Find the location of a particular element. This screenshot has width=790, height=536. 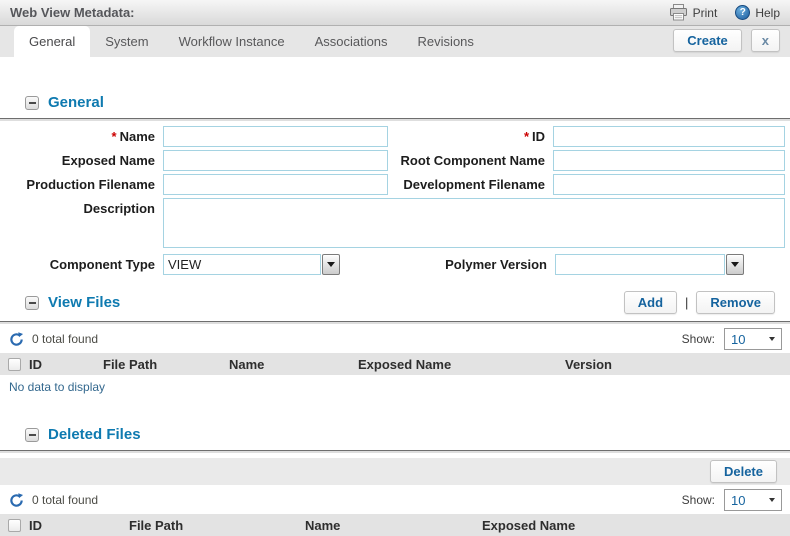

component-type-label: Component Type is located at coordinates (102, 264).